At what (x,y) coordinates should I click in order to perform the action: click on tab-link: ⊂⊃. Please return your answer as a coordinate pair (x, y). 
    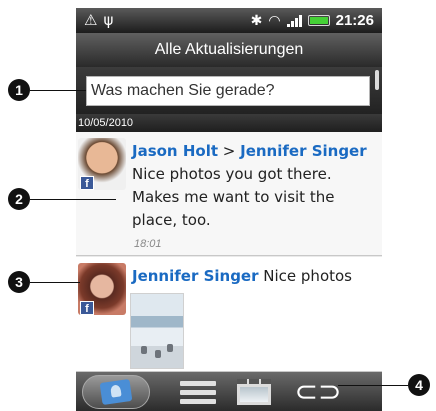
    Looking at the image, I should click on (318, 392).